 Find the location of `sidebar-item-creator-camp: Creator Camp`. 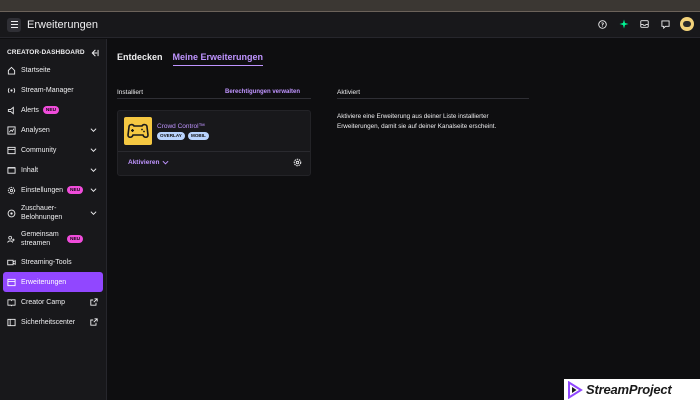

sidebar-item-creator-camp: Creator Camp is located at coordinates (53, 302).